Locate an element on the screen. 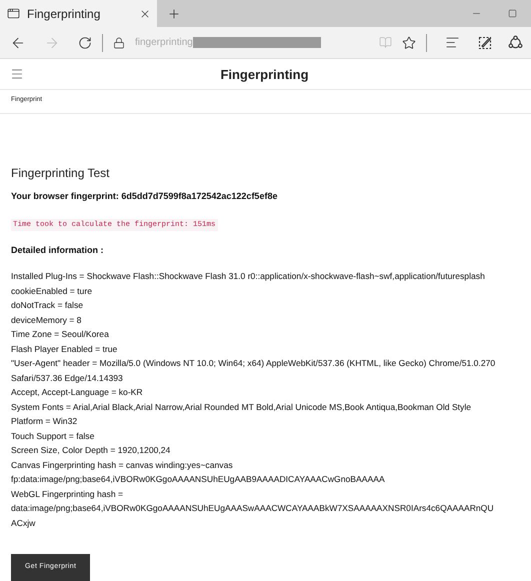  star-icon is located at coordinates (409, 43).